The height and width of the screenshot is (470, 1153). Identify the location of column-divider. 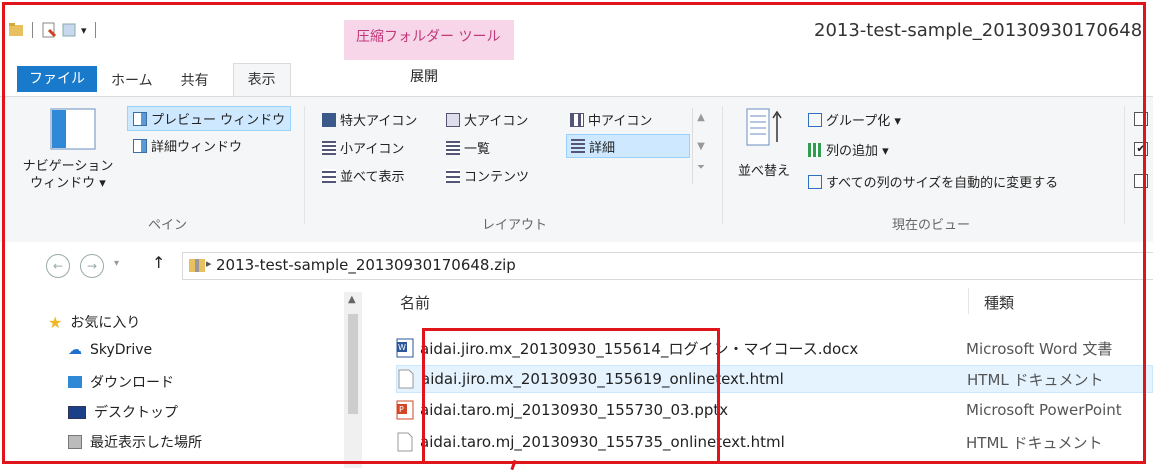
(968, 301).